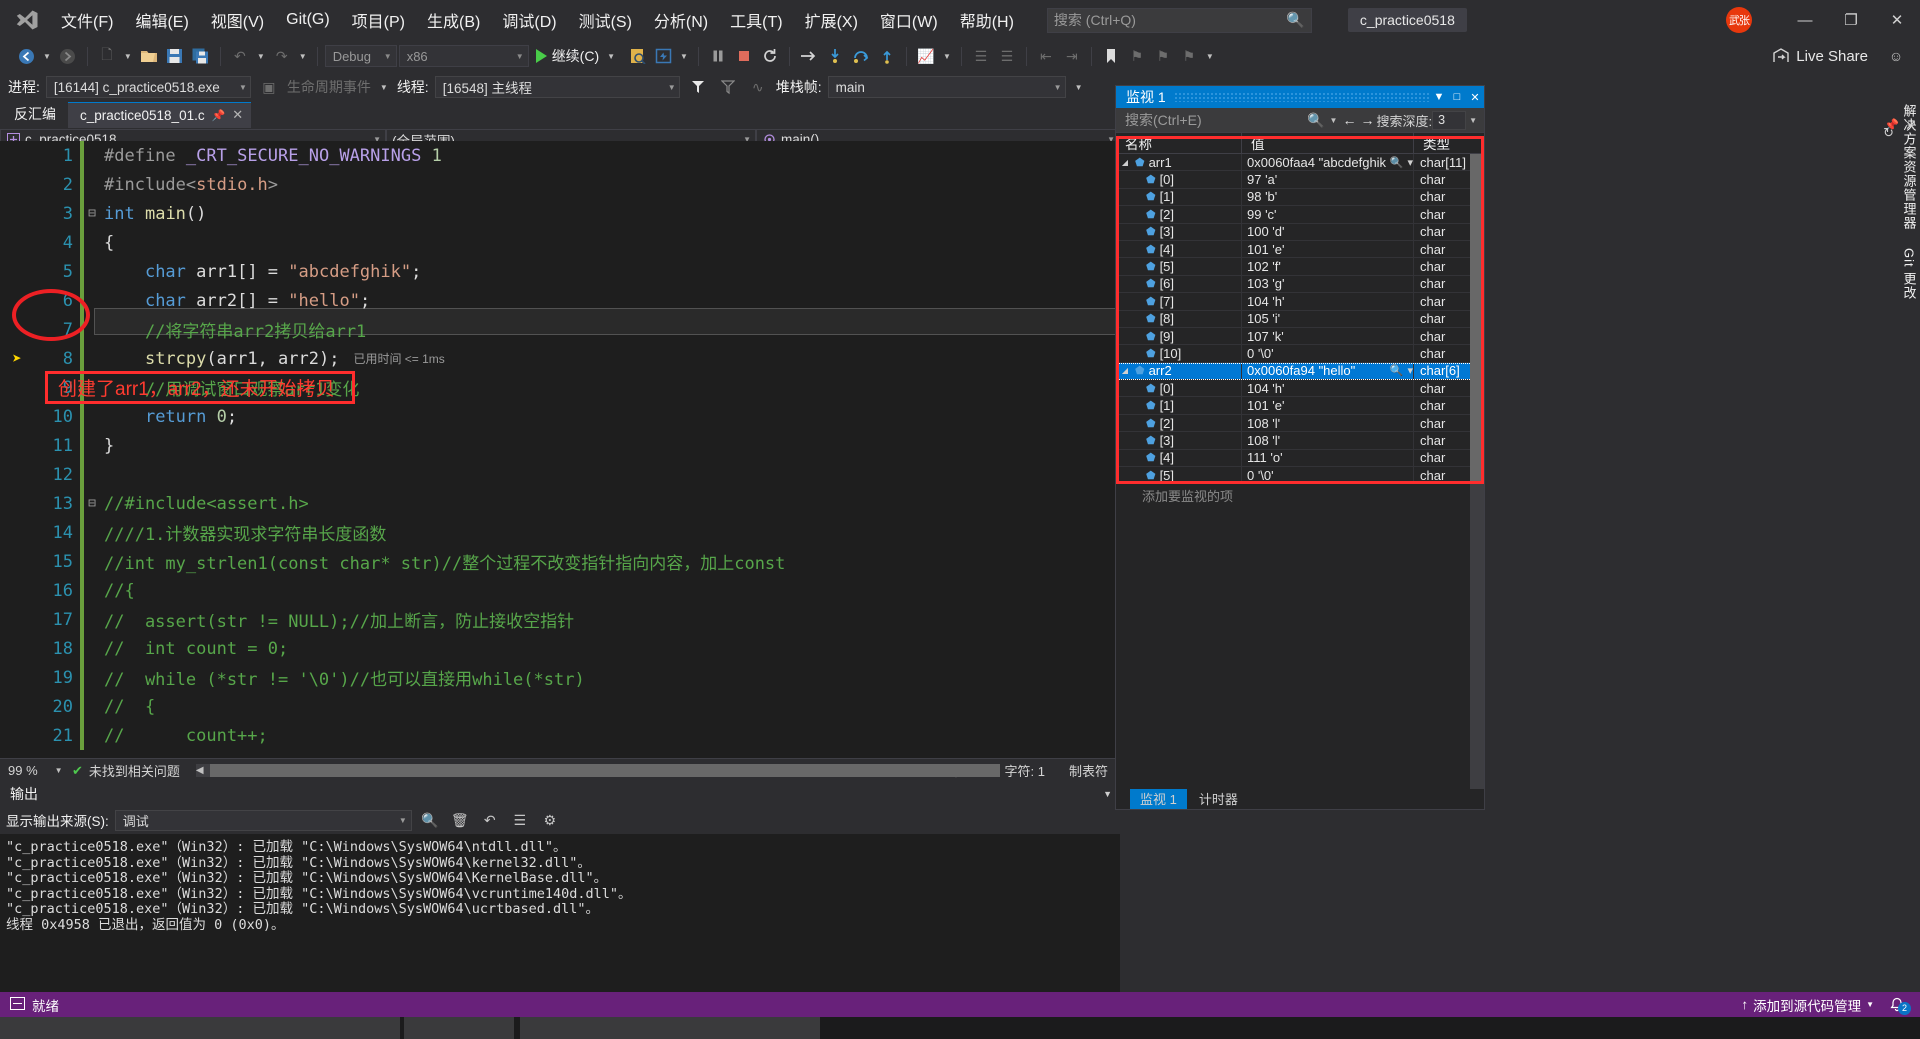 The image size is (1920, 1039). What do you see at coordinates (1334, 120) in the screenshot?
I see `search-options-icon: ▼` at bounding box center [1334, 120].